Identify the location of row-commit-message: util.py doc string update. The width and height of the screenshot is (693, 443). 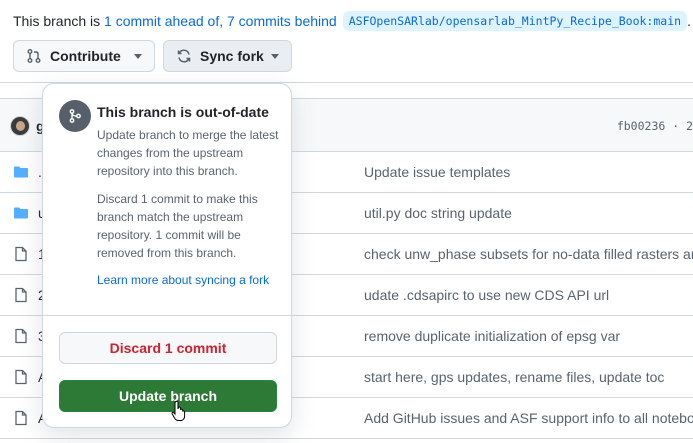
(438, 213).